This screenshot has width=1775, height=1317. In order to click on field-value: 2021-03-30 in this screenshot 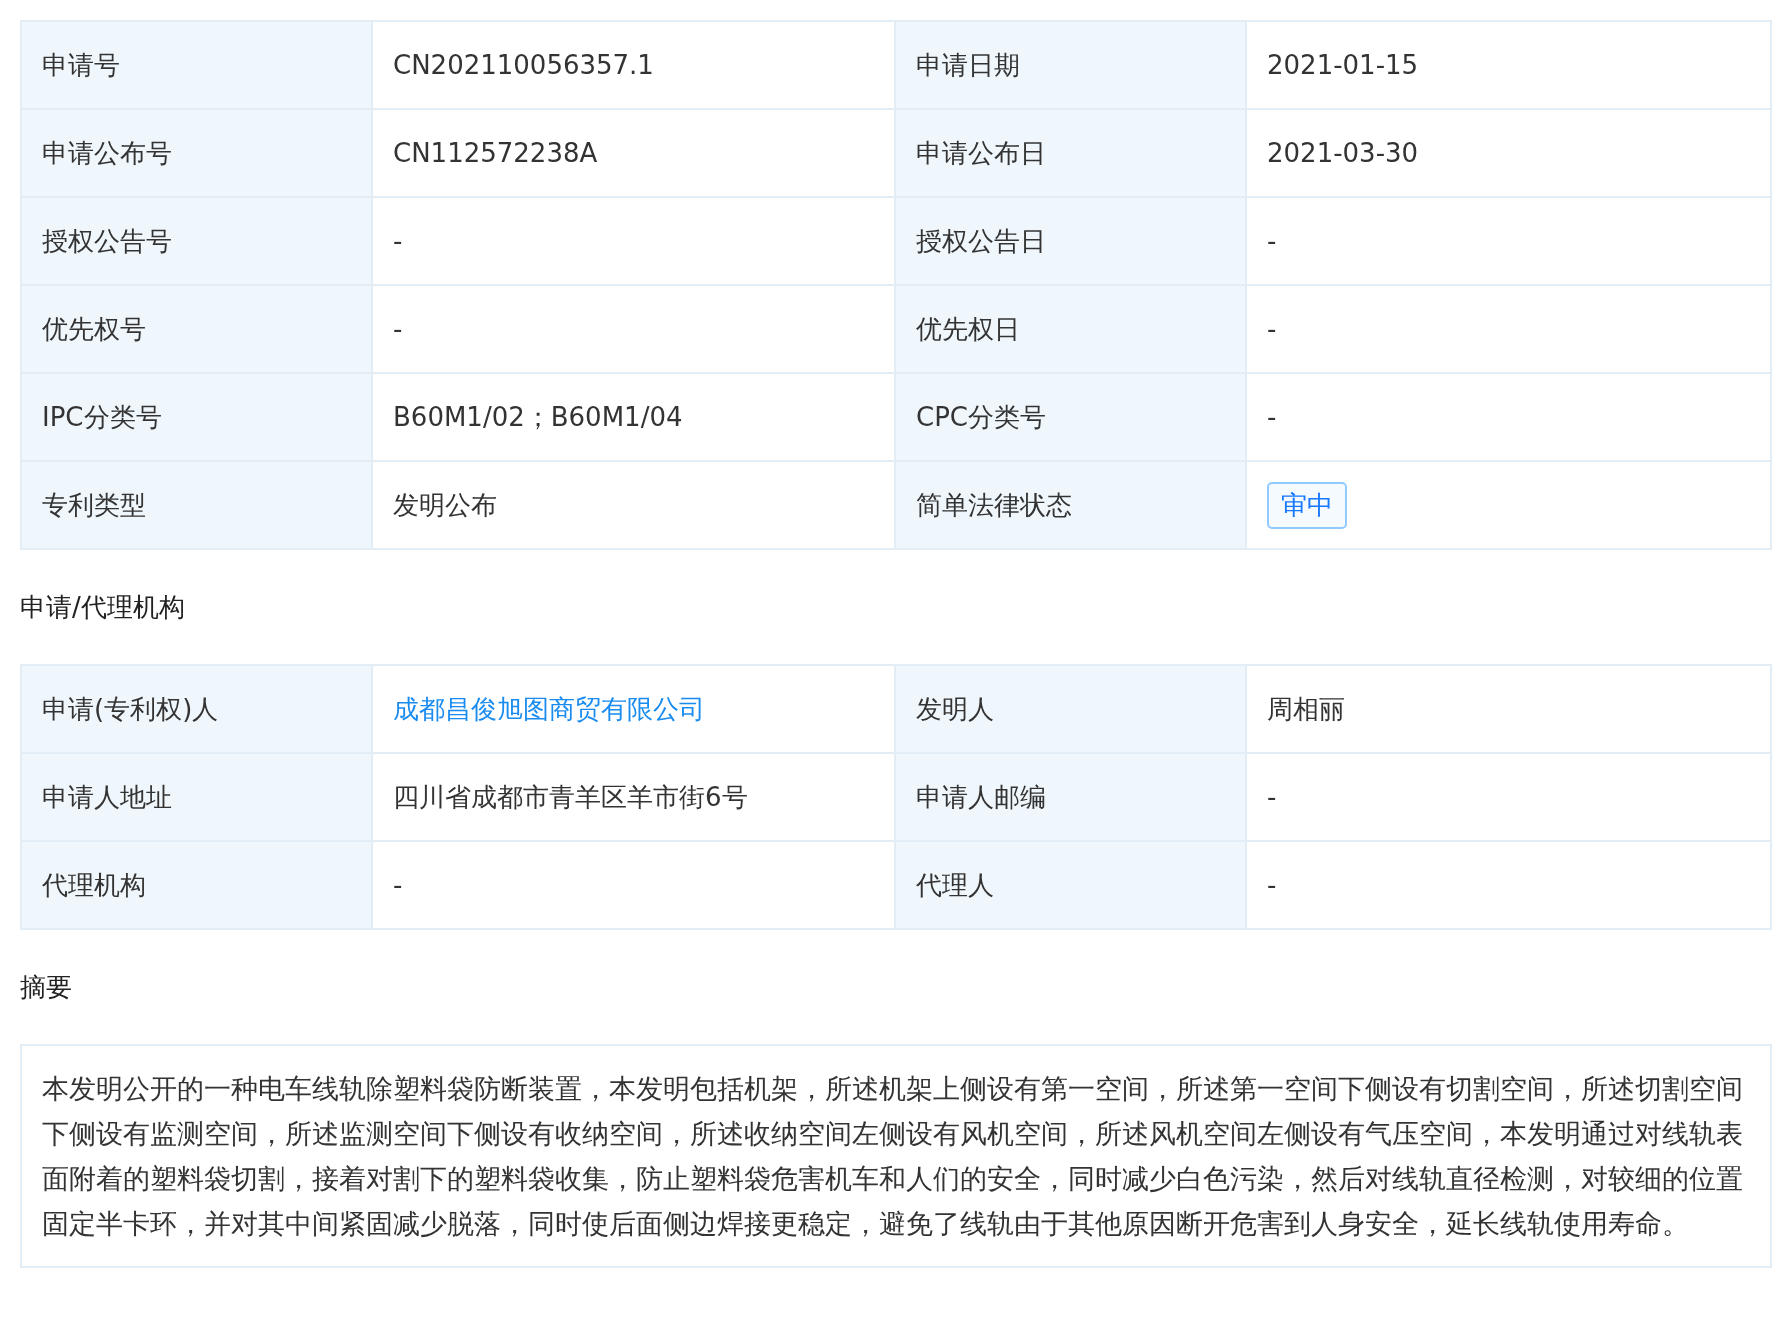, I will do `click(1343, 153)`.